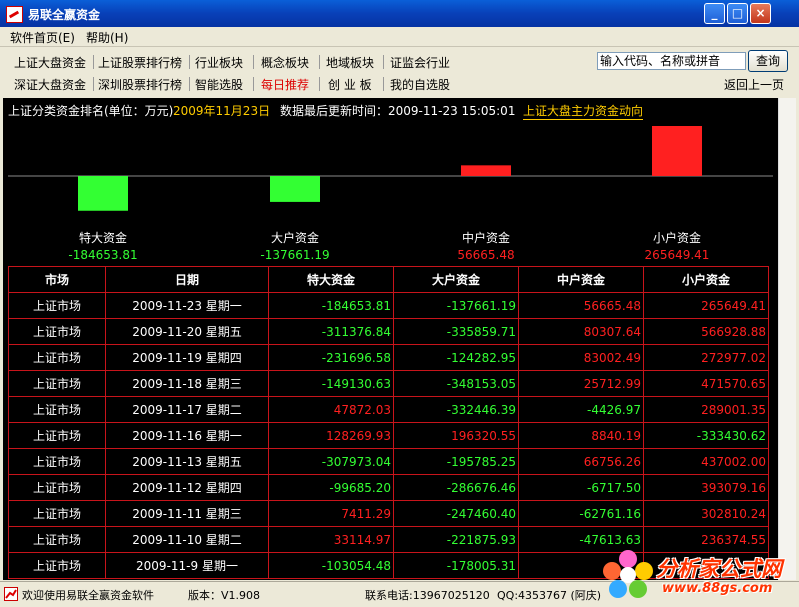  What do you see at coordinates (187, 331) in the screenshot?
I see `cell-date: 2009-11-20 星期五` at bounding box center [187, 331].